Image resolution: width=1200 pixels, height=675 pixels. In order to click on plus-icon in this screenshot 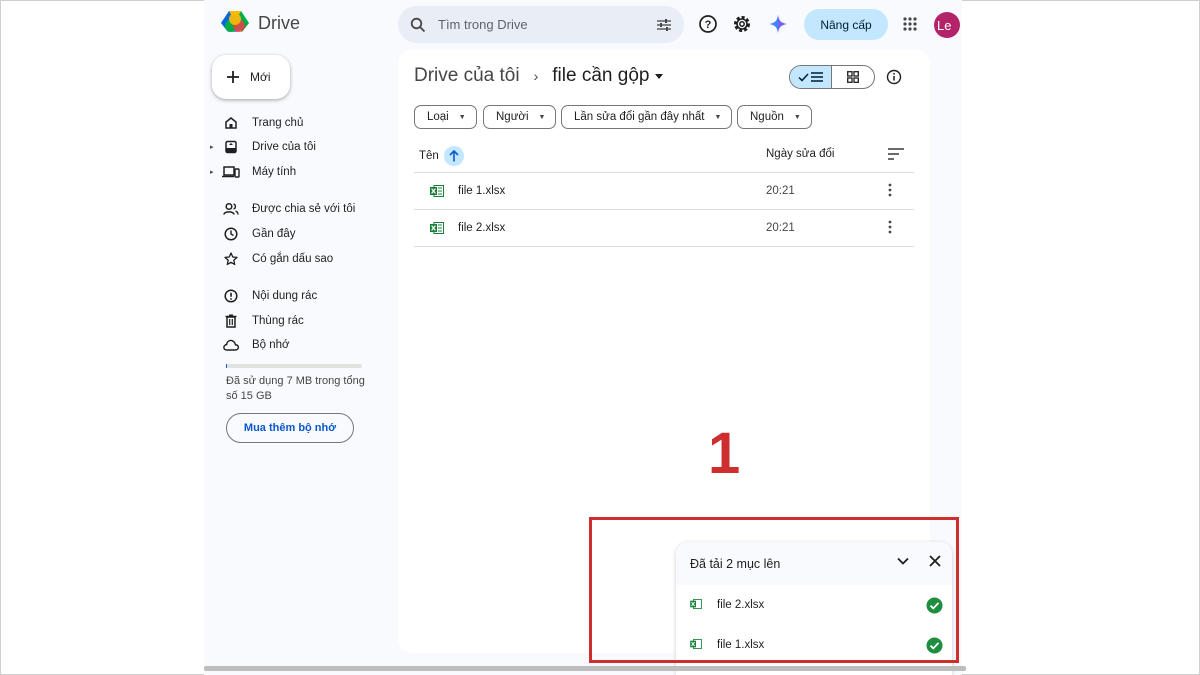, I will do `click(233, 77)`.